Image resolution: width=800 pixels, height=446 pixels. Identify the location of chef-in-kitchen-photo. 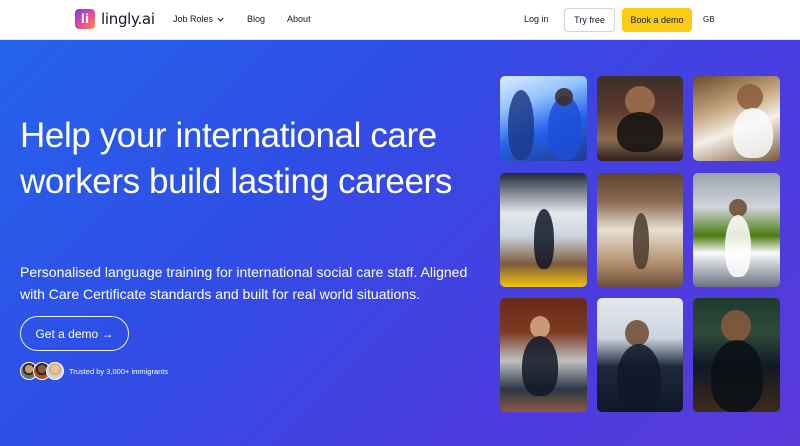
(640, 118).